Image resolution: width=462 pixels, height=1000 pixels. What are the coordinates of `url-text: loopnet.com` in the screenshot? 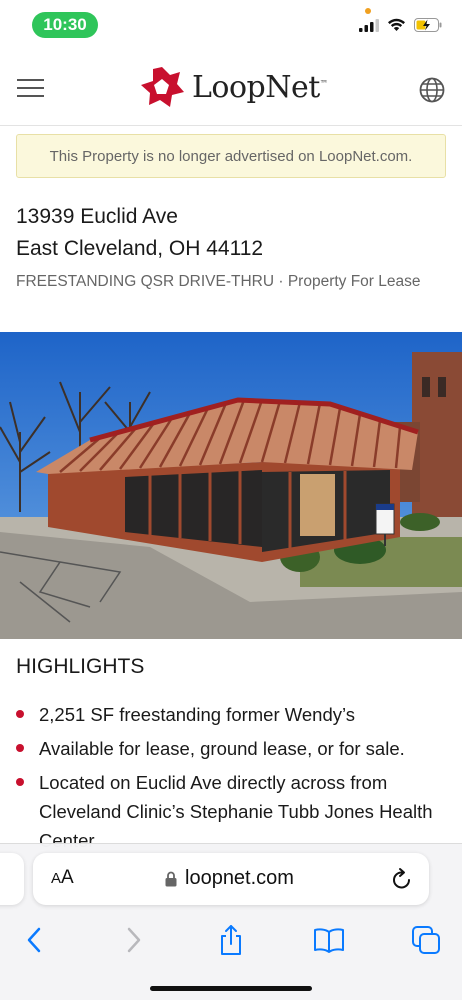 It's located at (239, 878).